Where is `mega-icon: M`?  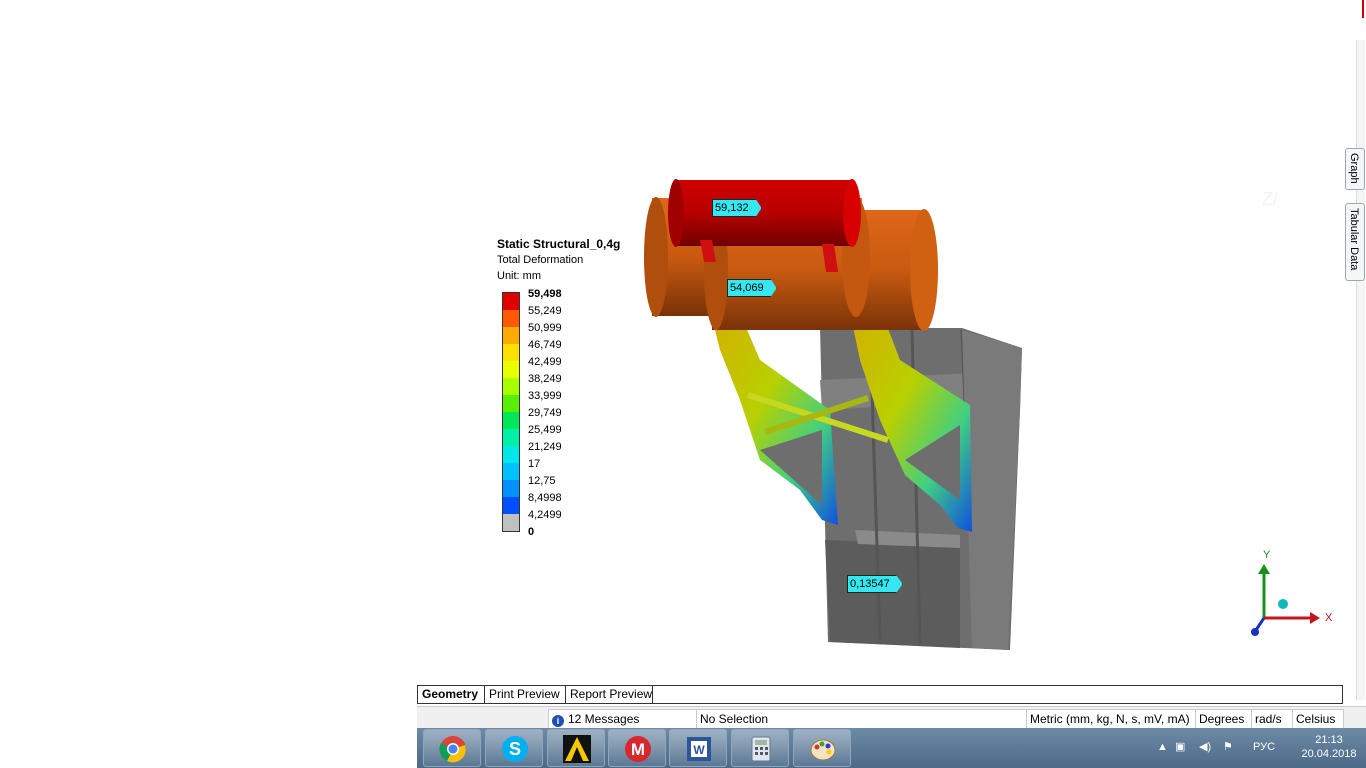 mega-icon: M is located at coordinates (638, 749).